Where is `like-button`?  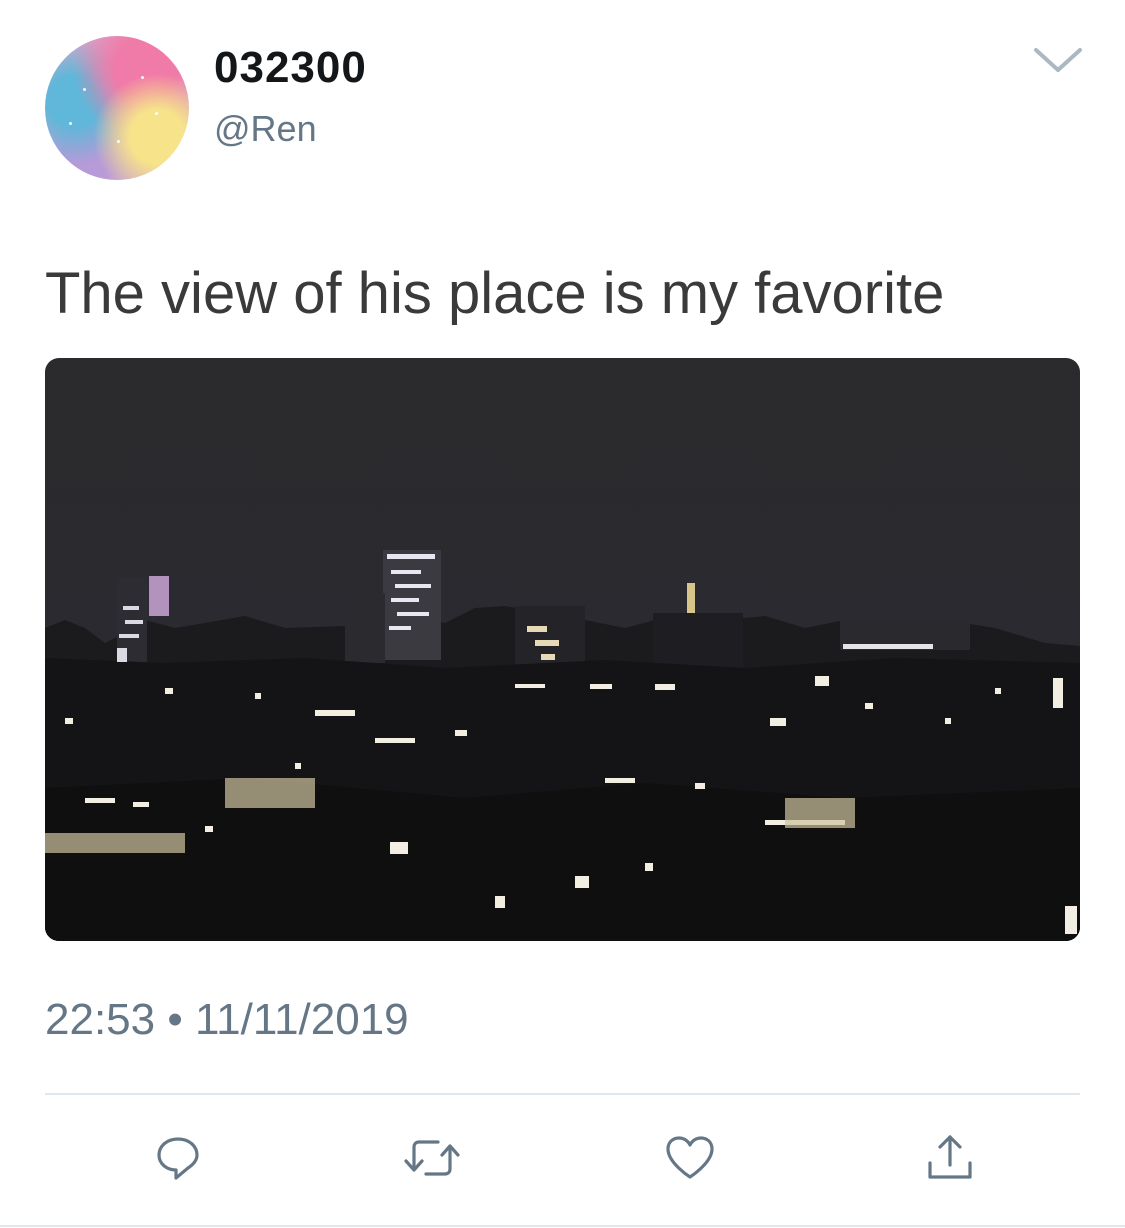 like-button is located at coordinates (690, 1160).